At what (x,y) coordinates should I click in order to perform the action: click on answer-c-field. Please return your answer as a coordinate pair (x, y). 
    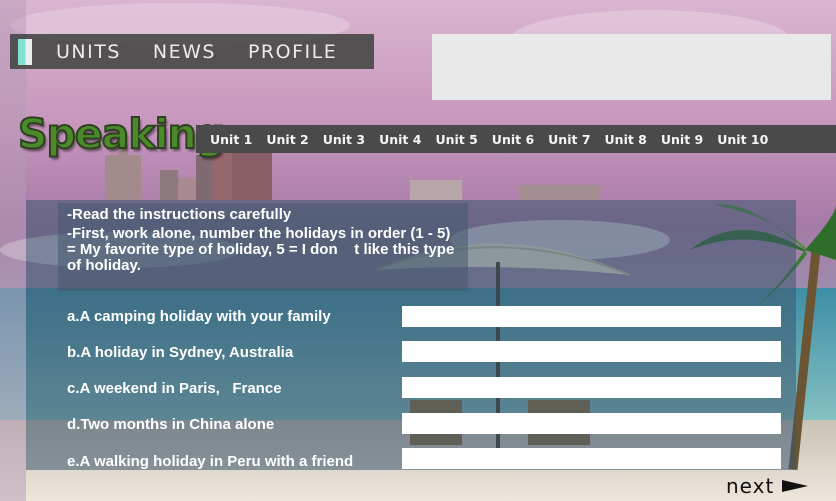
    Looking at the image, I should click on (591, 387).